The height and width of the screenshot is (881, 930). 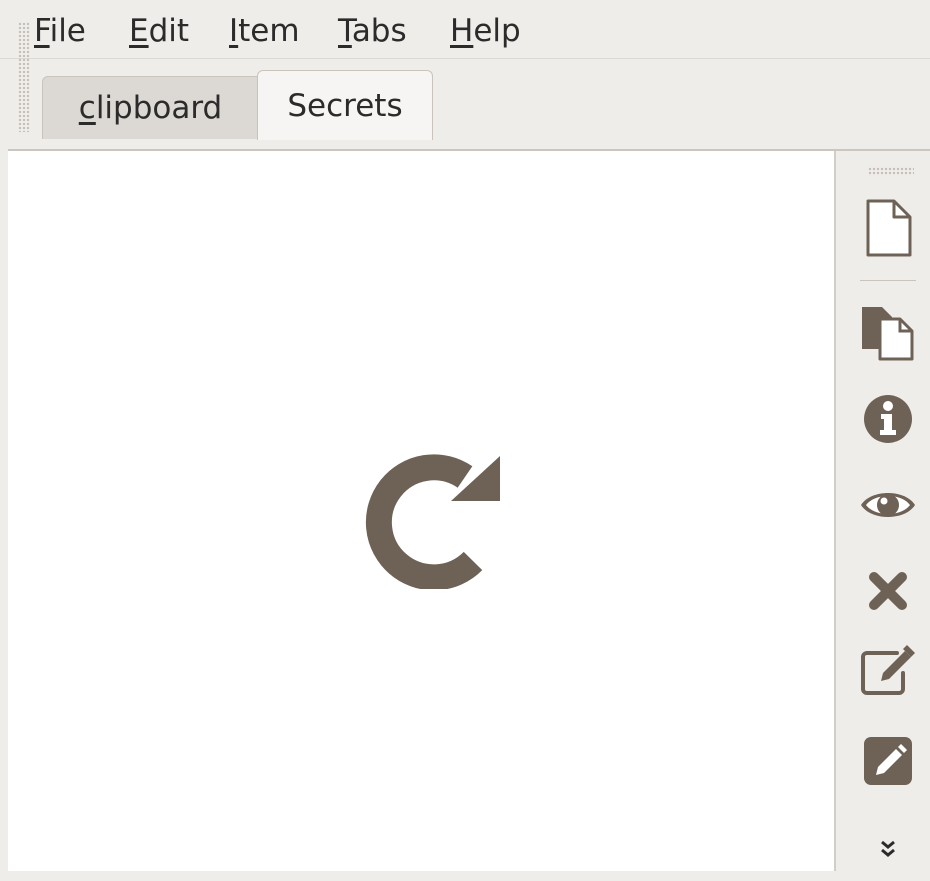 I want to click on tab-secrets-label: Secrets, so click(x=345, y=106).